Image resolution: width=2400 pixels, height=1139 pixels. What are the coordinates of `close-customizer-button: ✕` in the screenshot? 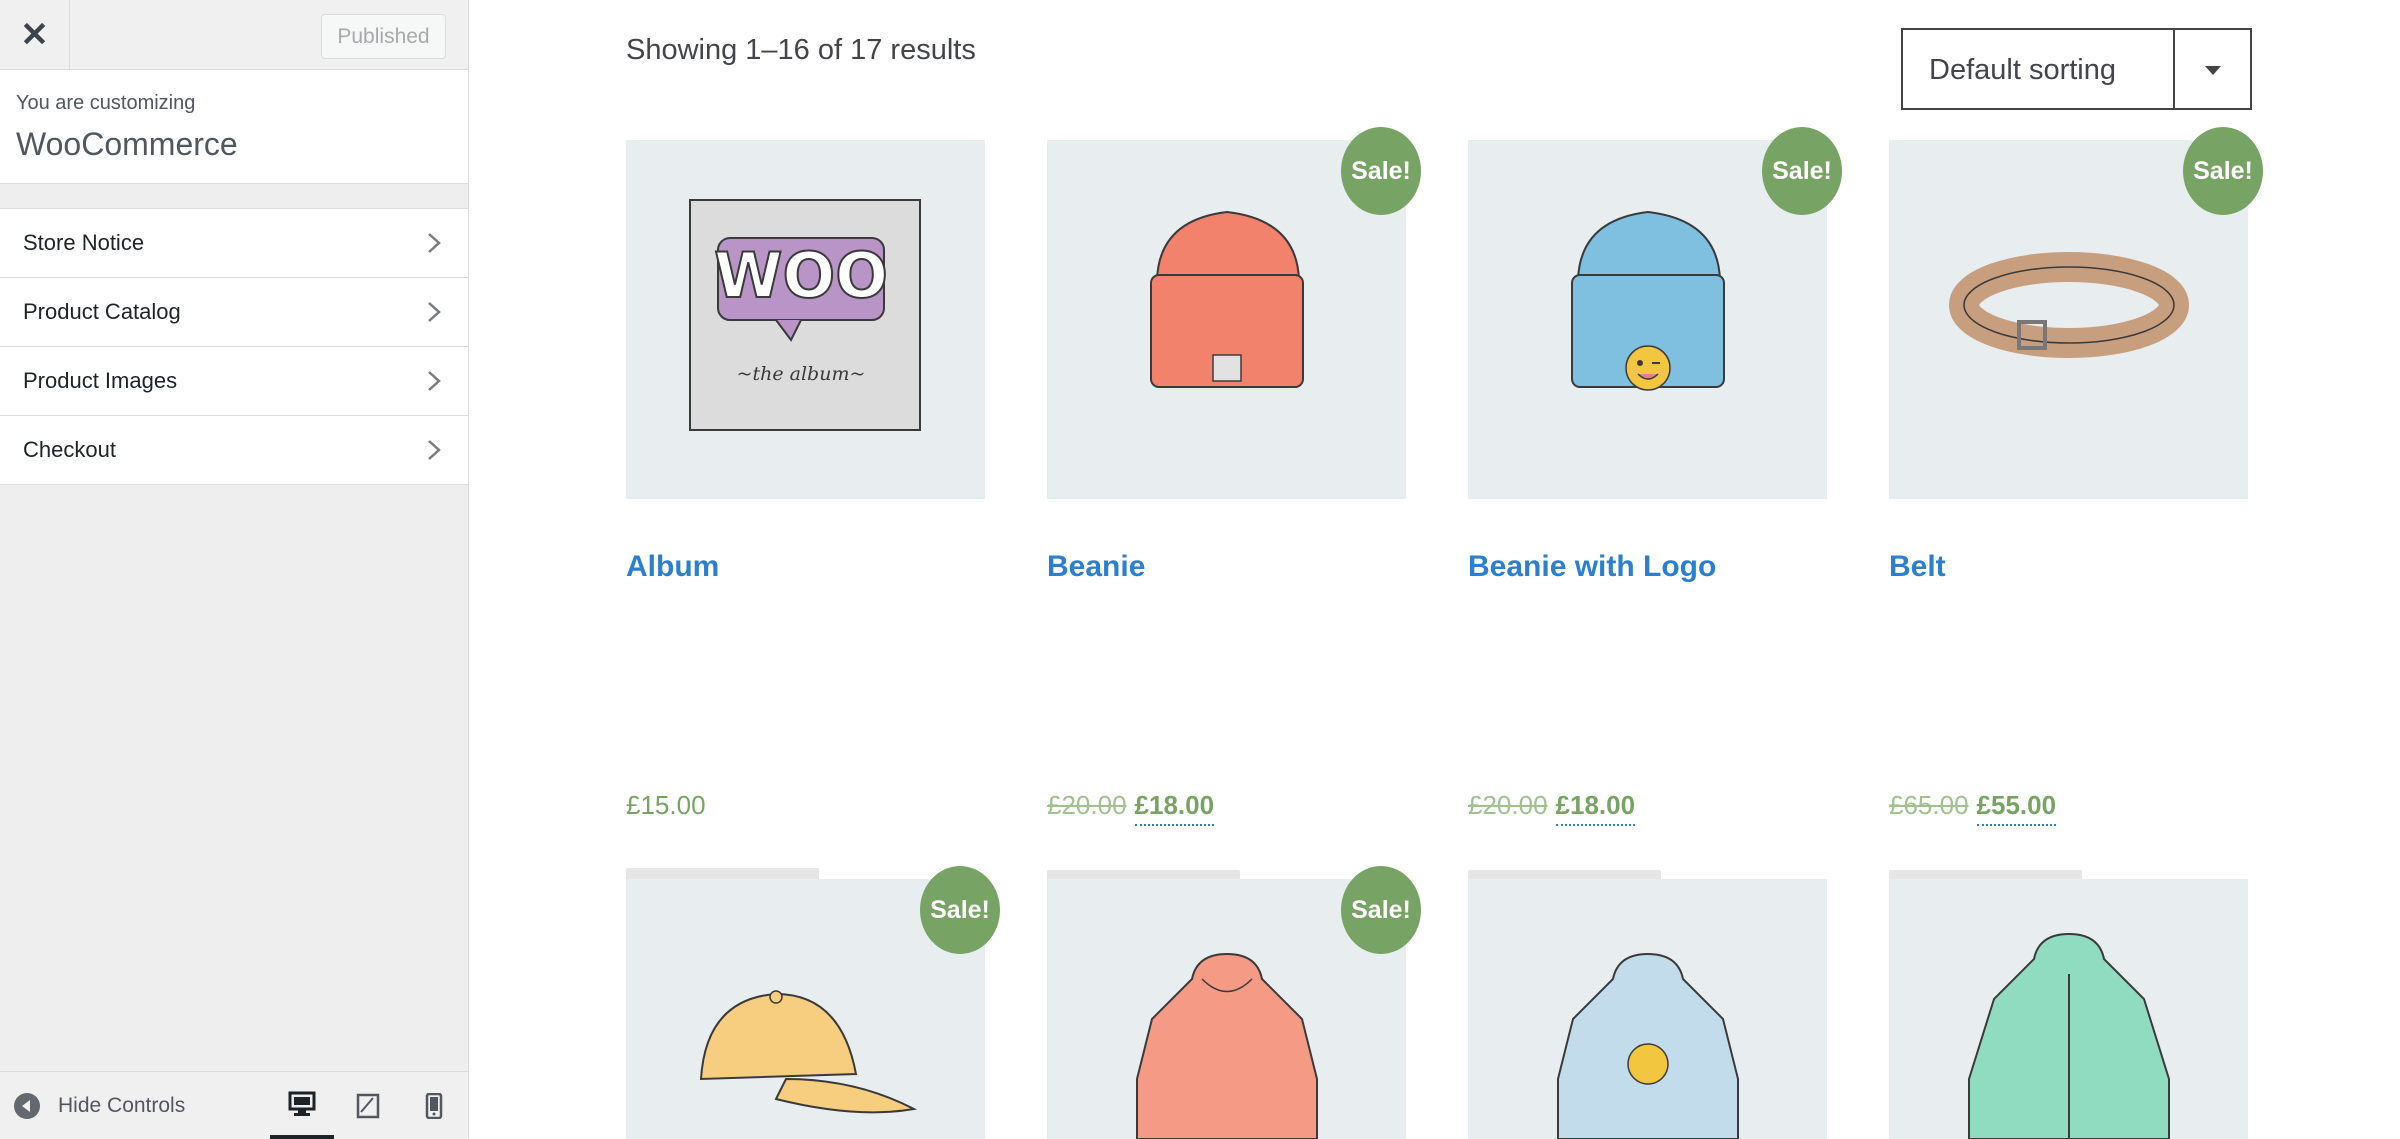 It's located at (35, 34).